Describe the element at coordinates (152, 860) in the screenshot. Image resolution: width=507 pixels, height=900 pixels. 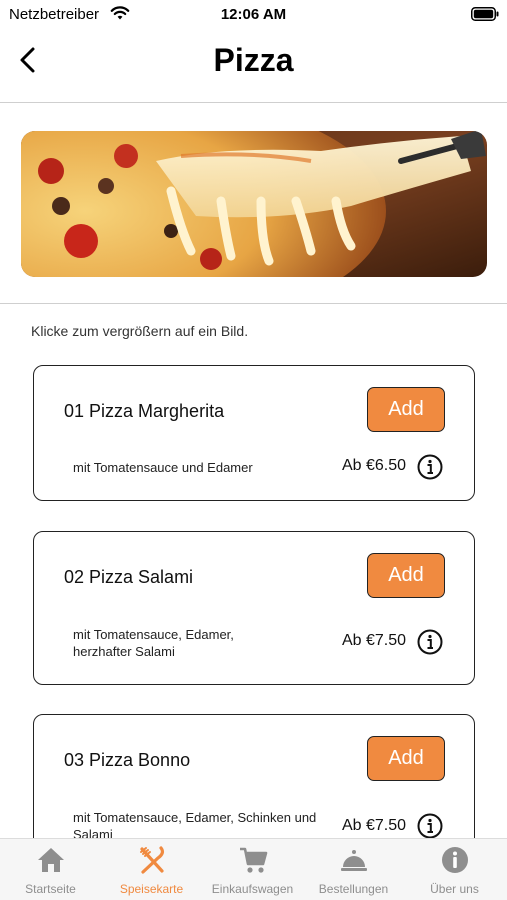
I see `fork-knife-icon` at that location.